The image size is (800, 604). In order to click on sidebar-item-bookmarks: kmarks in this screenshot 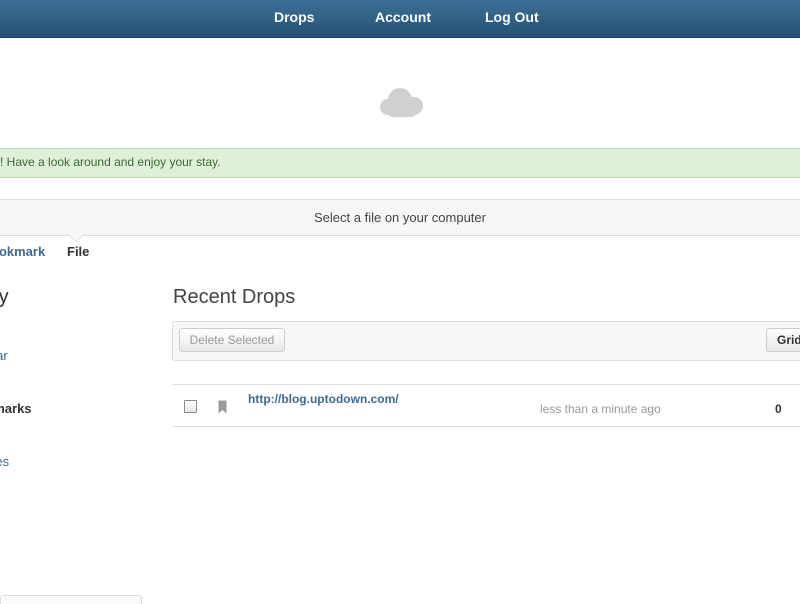, I will do `click(16, 408)`.